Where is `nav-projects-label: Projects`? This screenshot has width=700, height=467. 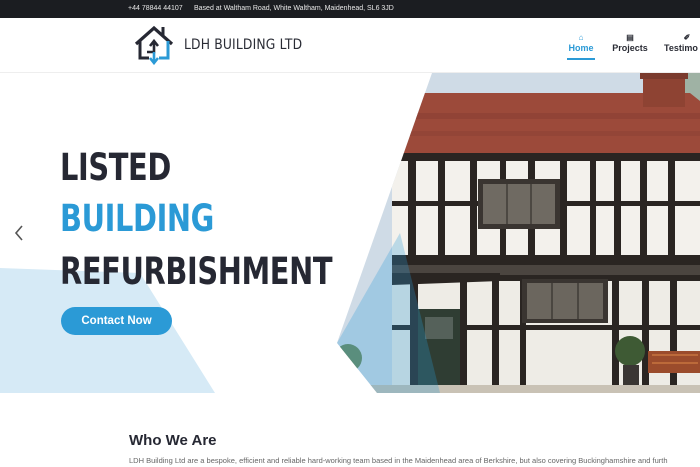
nav-projects-label: Projects is located at coordinates (630, 48).